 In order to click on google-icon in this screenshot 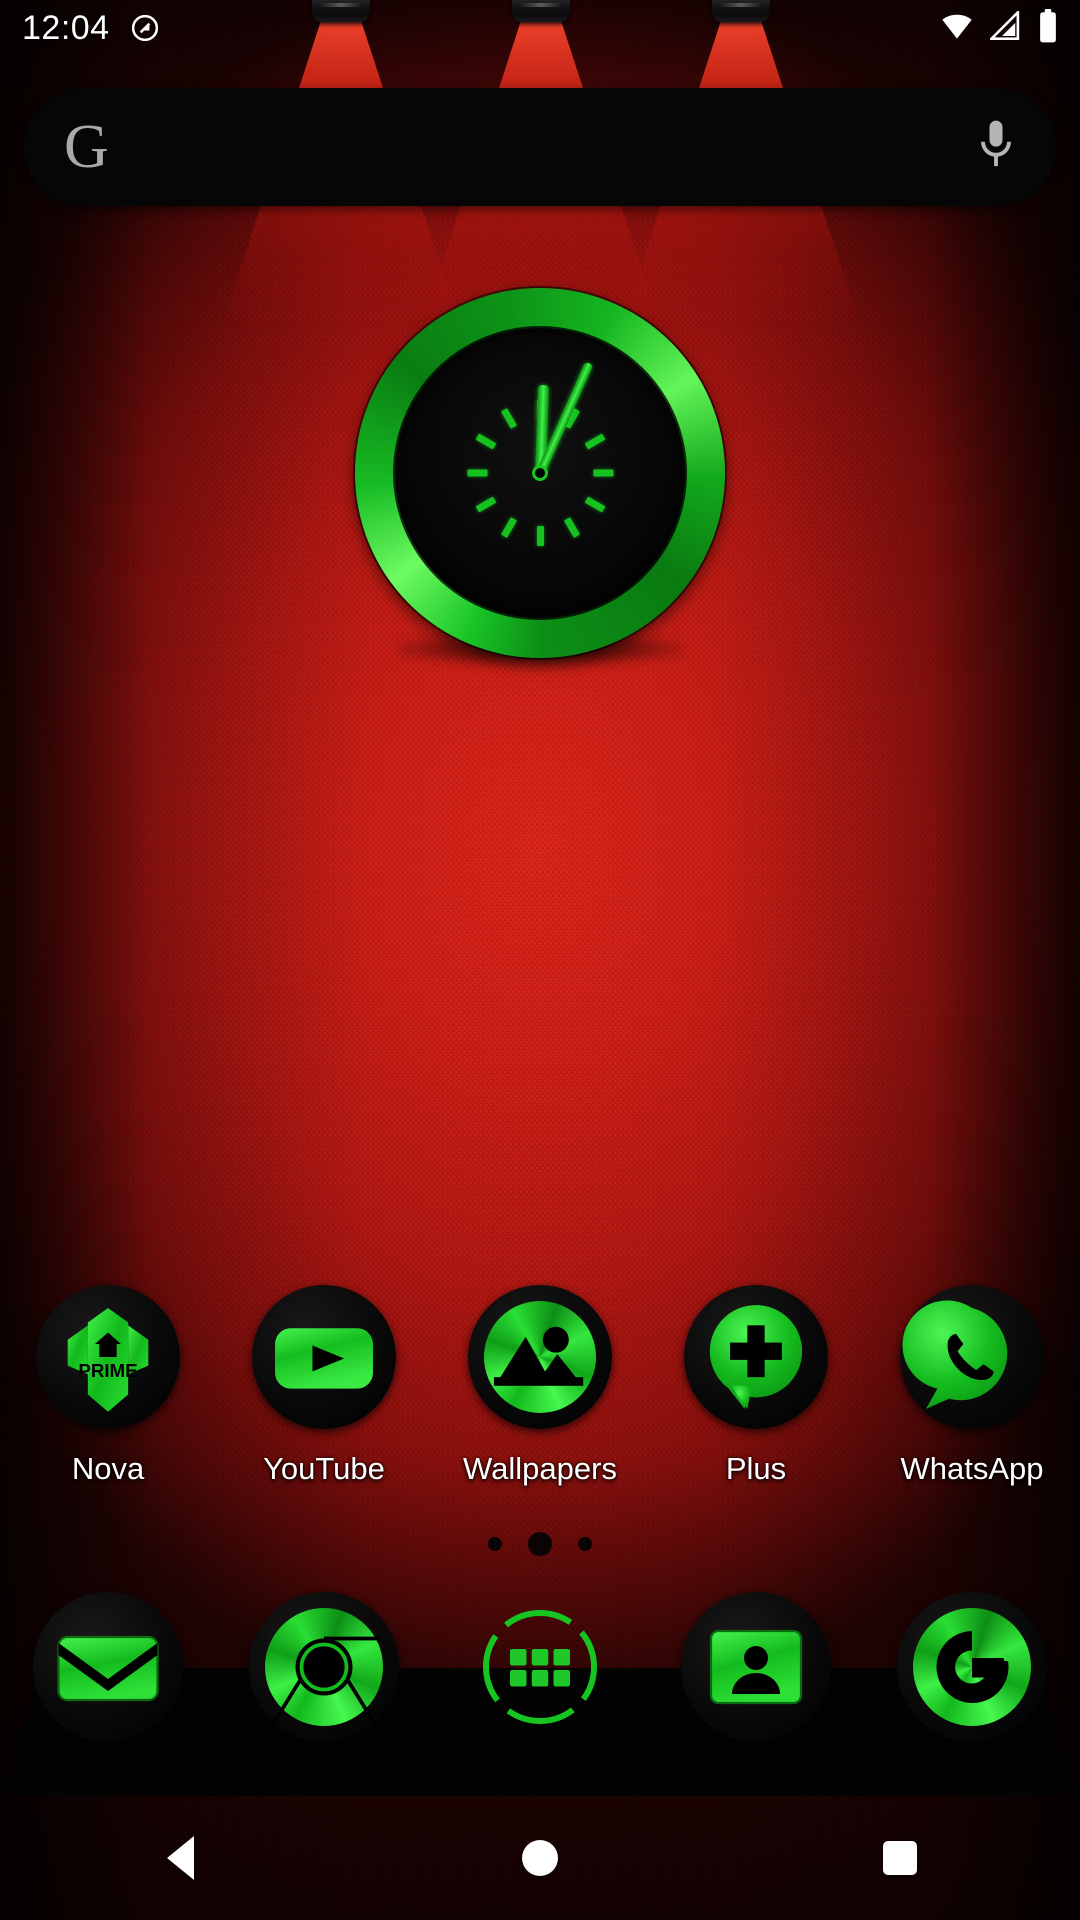, I will do `click(972, 1667)`.